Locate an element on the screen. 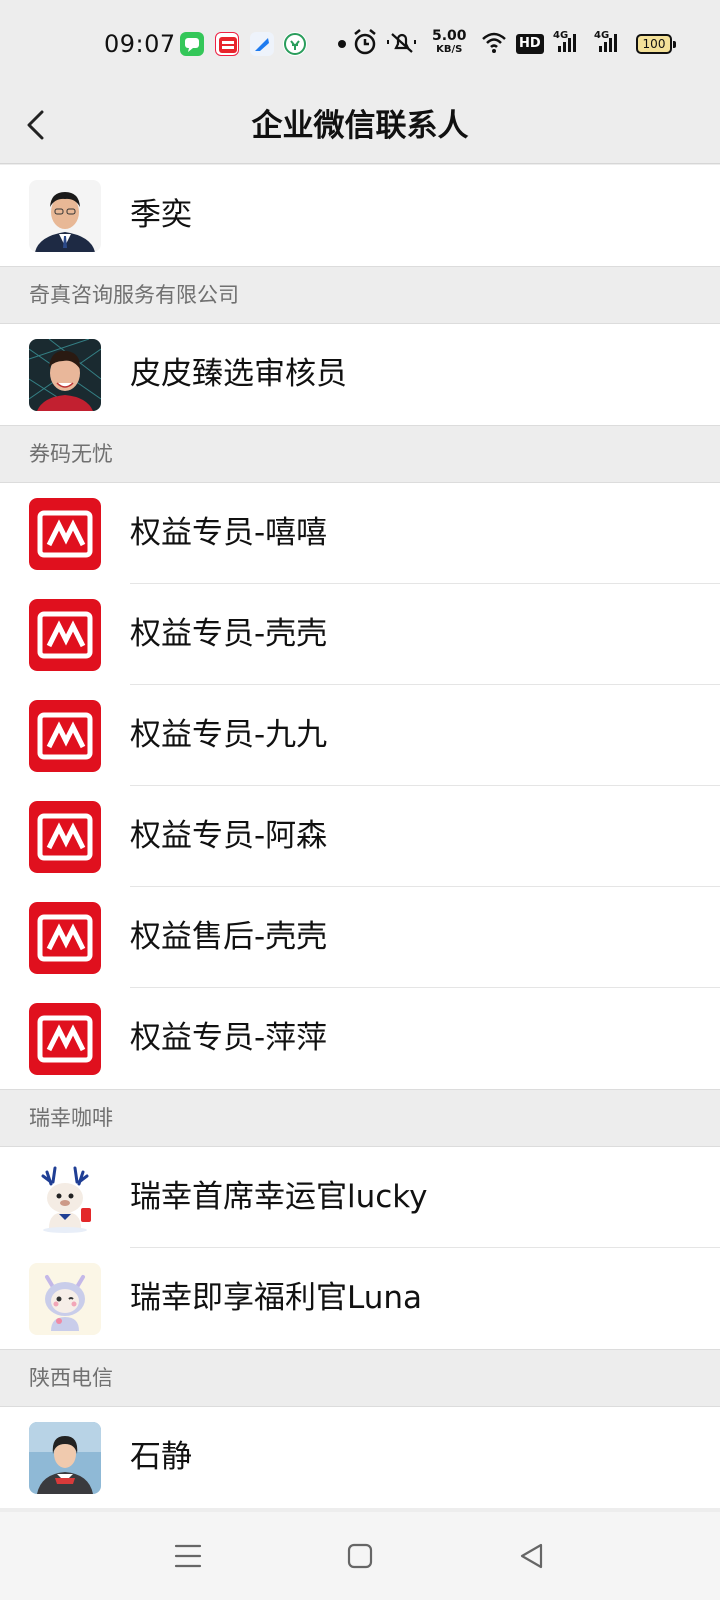 The height and width of the screenshot is (1600, 720). contact-name: 权益专员-壳壳 is located at coordinates (229, 634).